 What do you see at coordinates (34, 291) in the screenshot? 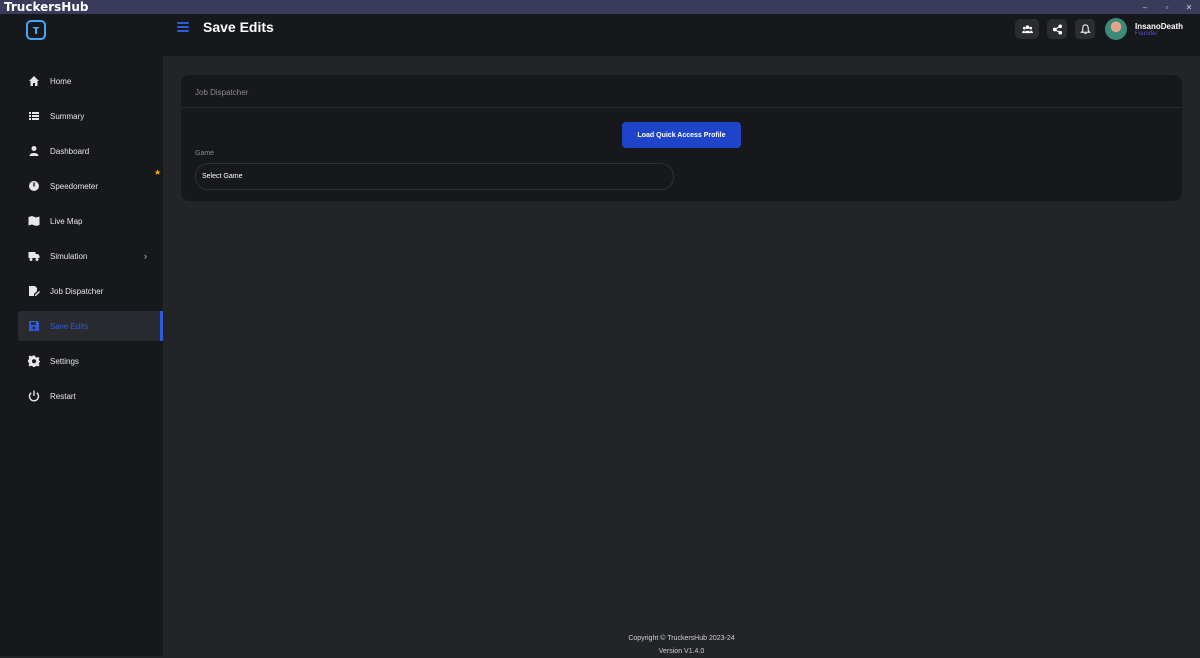
I see `file-edit-icon` at bounding box center [34, 291].